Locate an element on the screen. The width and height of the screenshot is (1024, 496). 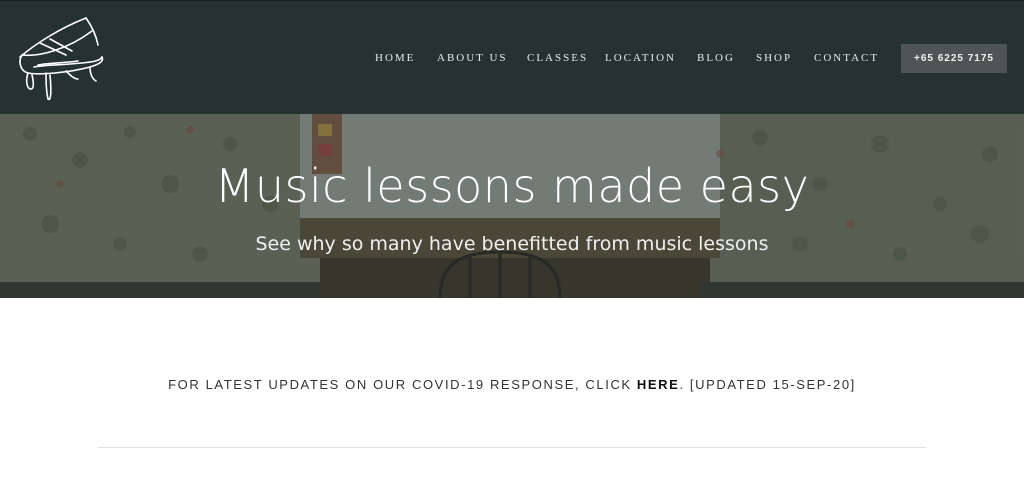
phone-button: +65 6225 7175 is located at coordinates (954, 58).